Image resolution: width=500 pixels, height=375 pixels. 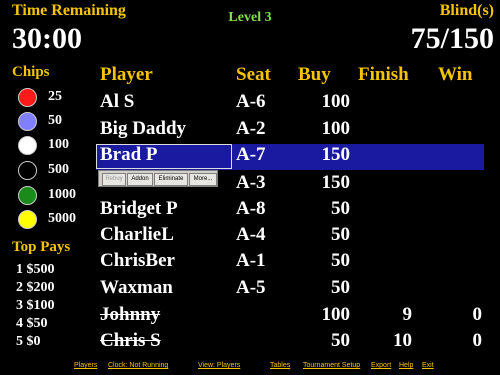 I want to click on player-seat: A-7, so click(x=251, y=154).